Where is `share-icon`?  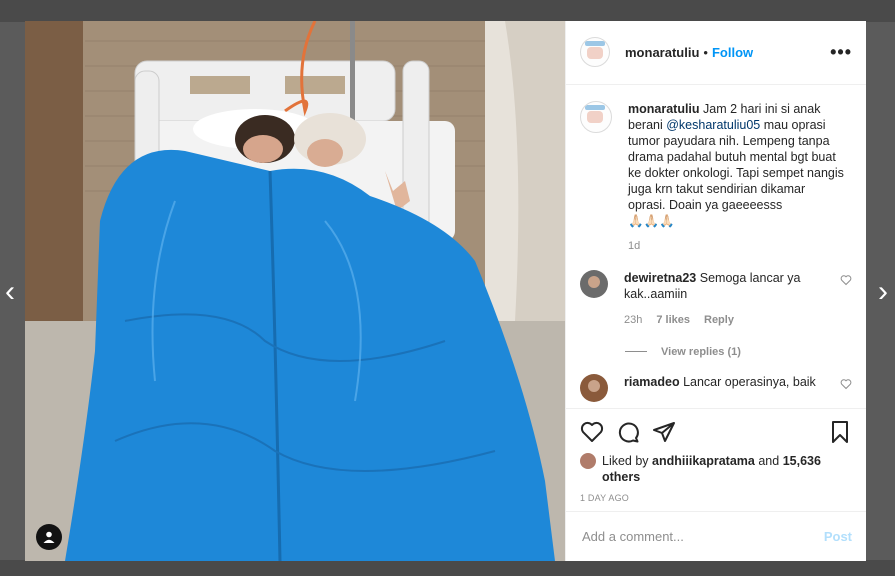 share-icon is located at coordinates (664, 432).